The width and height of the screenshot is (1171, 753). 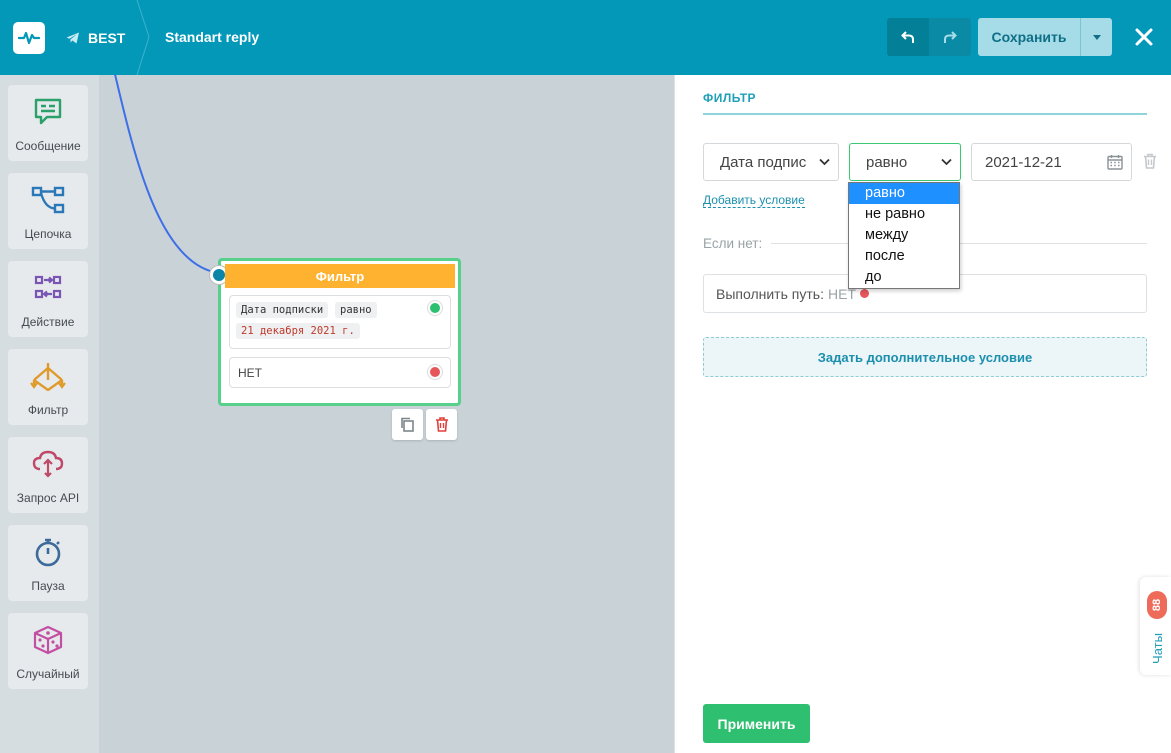 I want to click on breadcrumb-bot: BEST, so click(x=95, y=38).